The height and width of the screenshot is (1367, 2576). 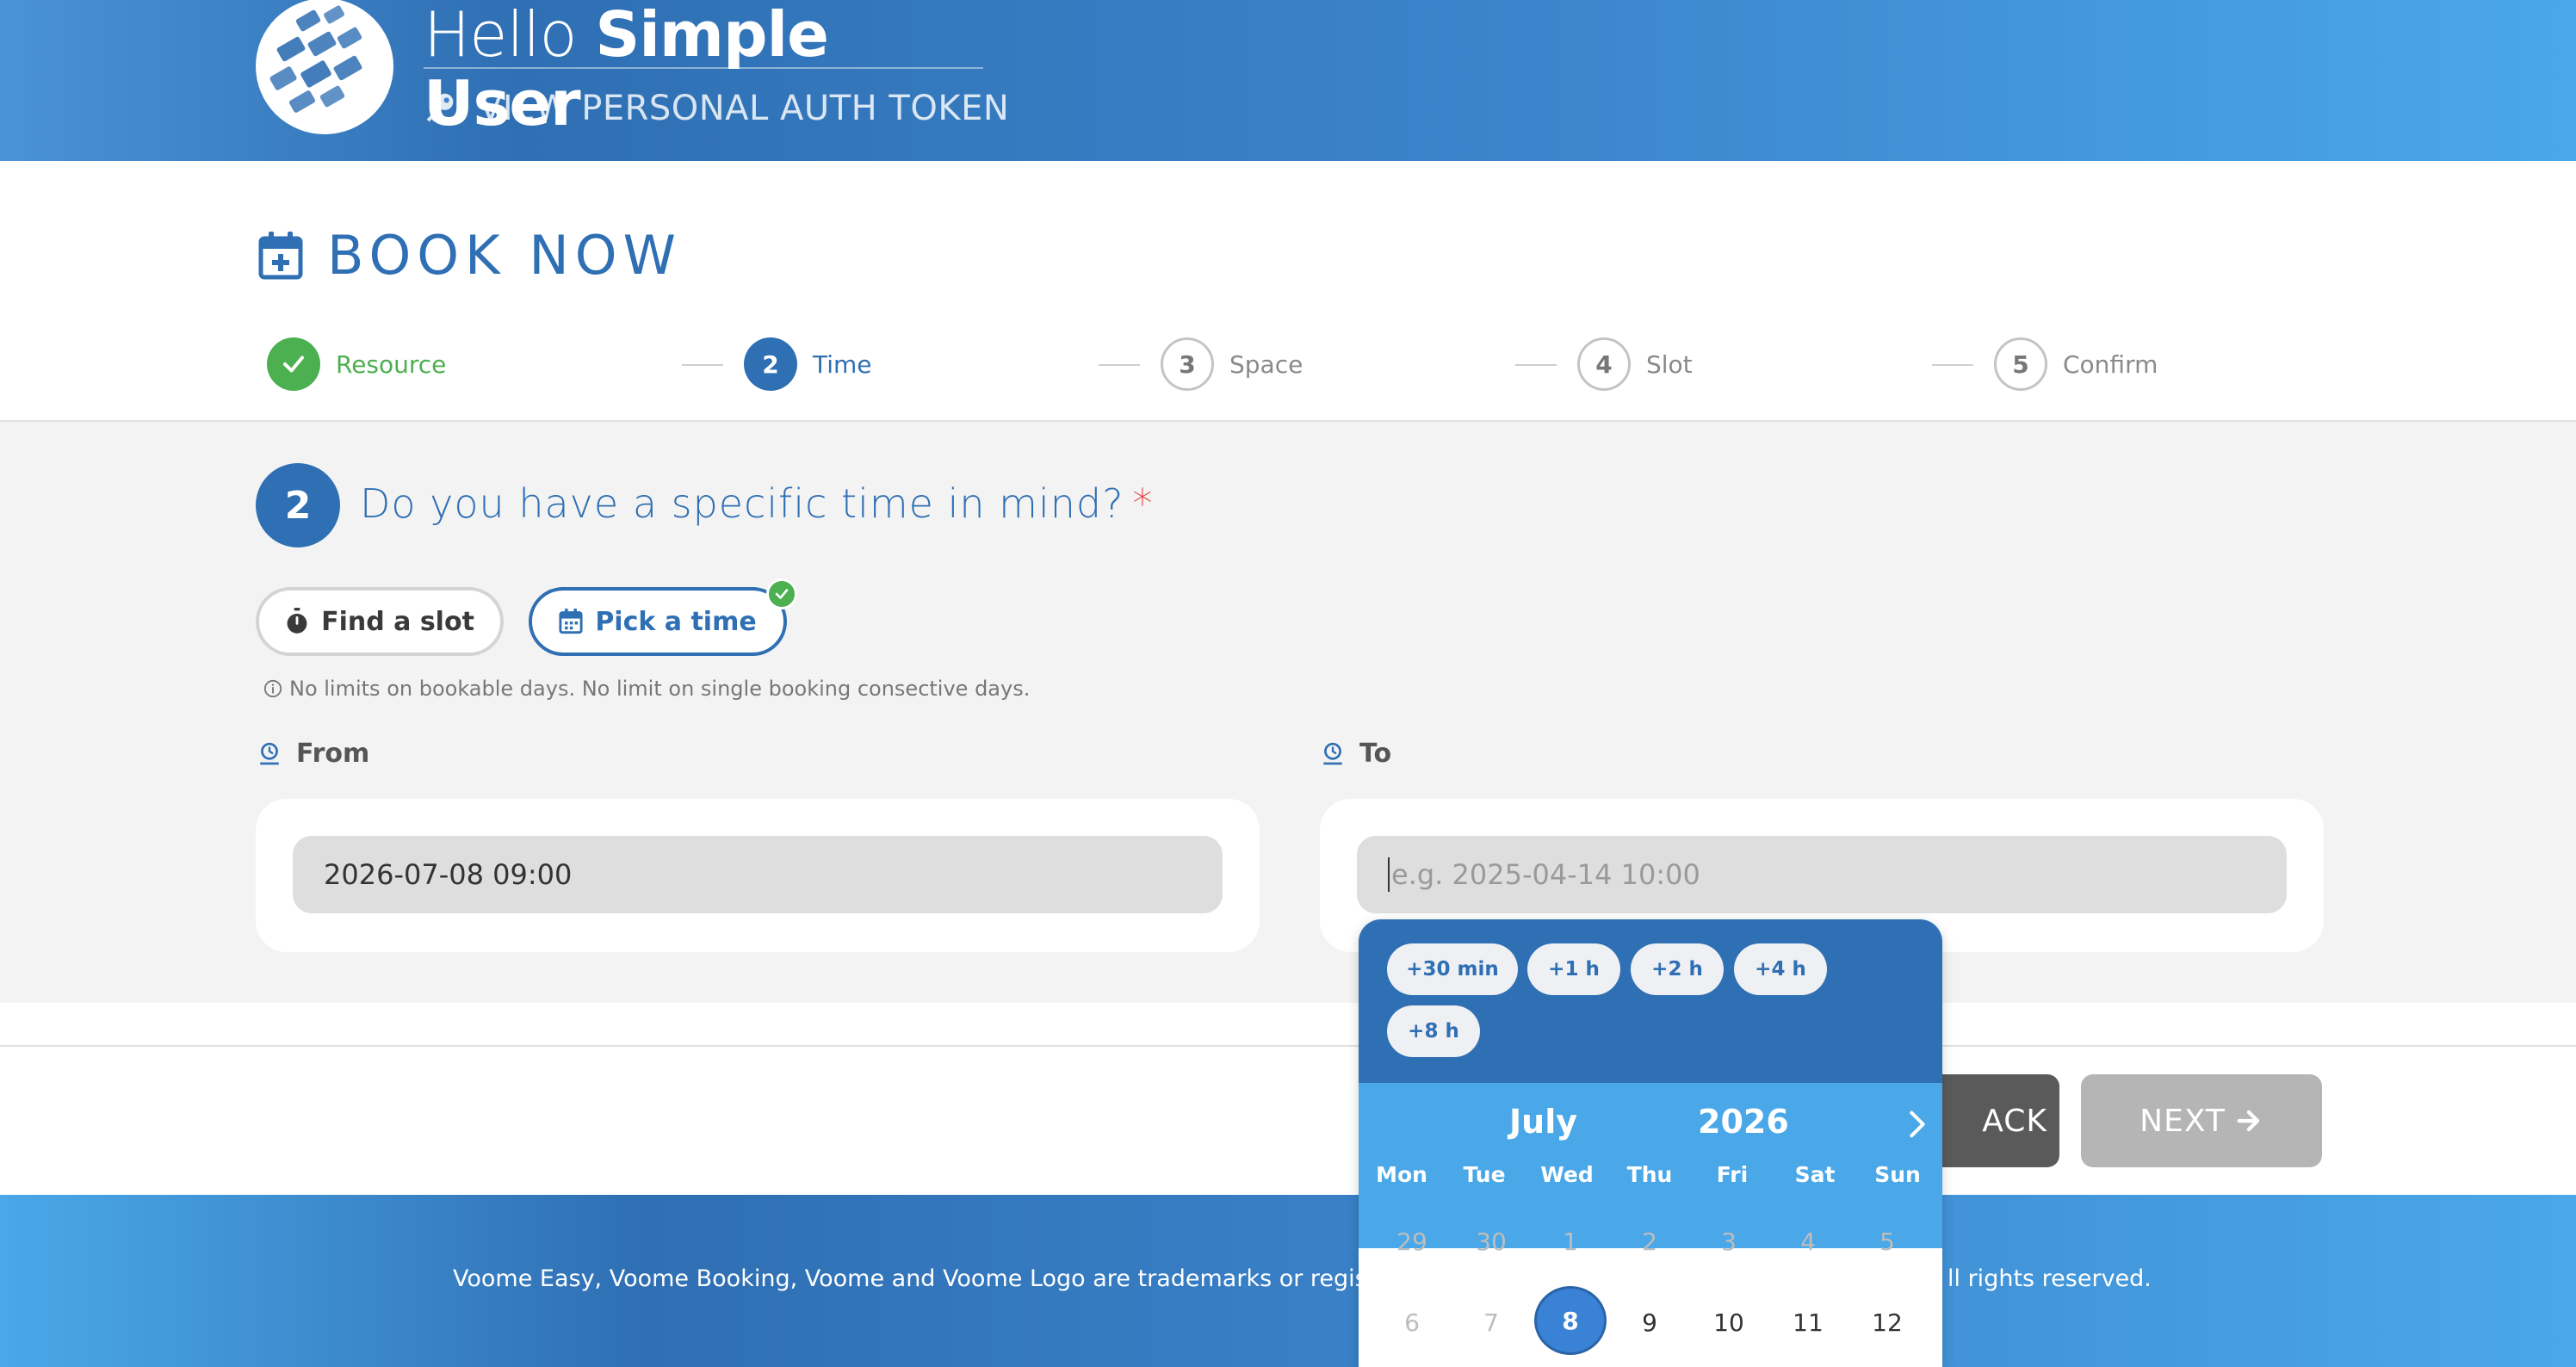 I want to click on step-number: 4, so click(x=1604, y=364).